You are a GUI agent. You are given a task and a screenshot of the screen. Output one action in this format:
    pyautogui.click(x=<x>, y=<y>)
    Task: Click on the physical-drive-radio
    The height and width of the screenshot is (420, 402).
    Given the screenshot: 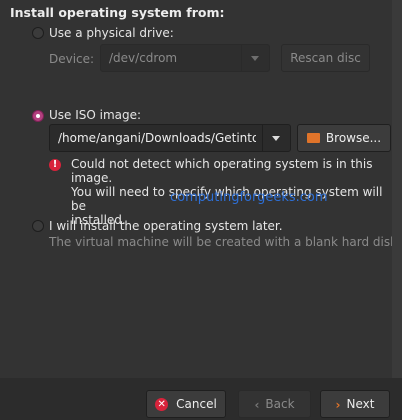 What is the action you would take?
    pyautogui.click(x=38, y=33)
    